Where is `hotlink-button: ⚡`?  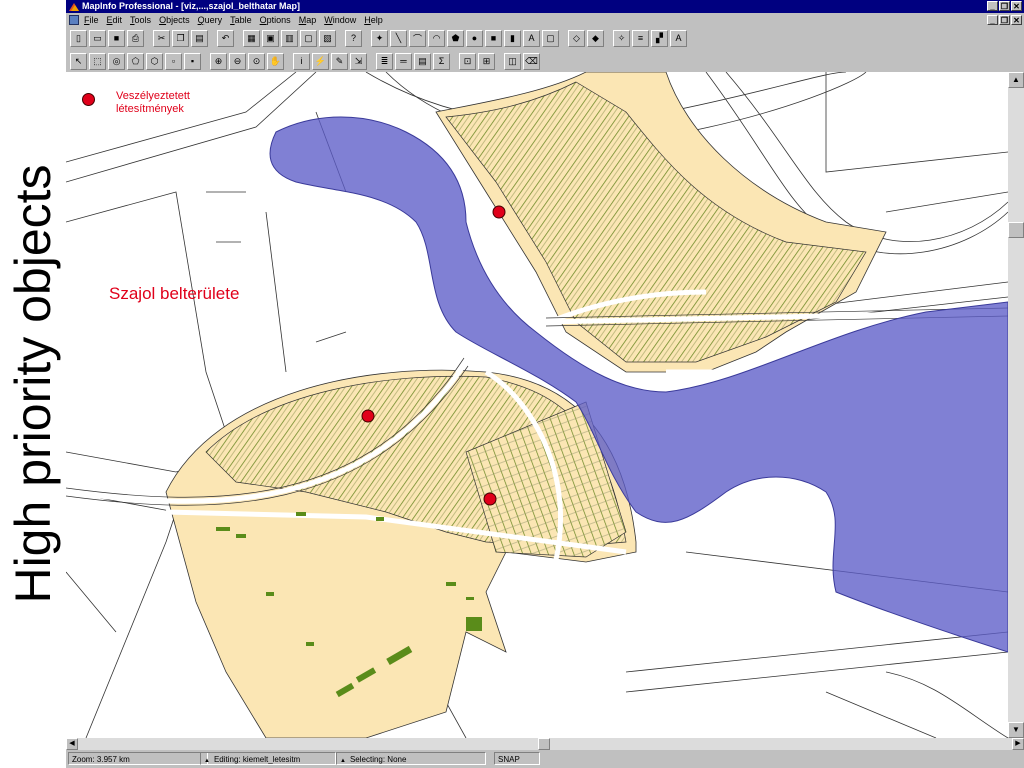
hotlink-button: ⚡ is located at coordinates (320, 61).